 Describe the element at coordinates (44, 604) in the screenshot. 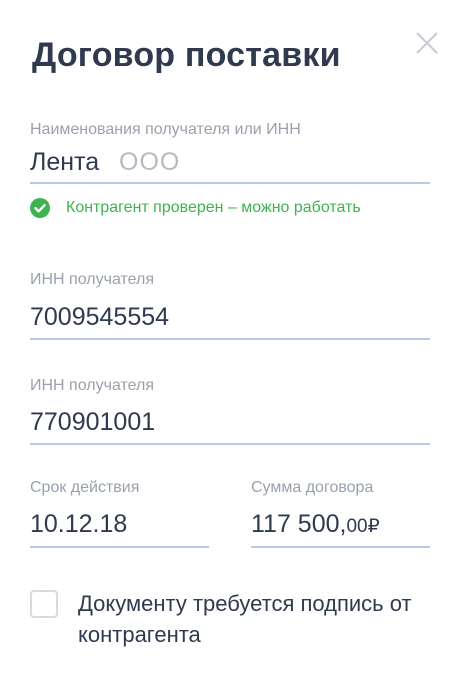

I see `signature-checkbox` at that location.